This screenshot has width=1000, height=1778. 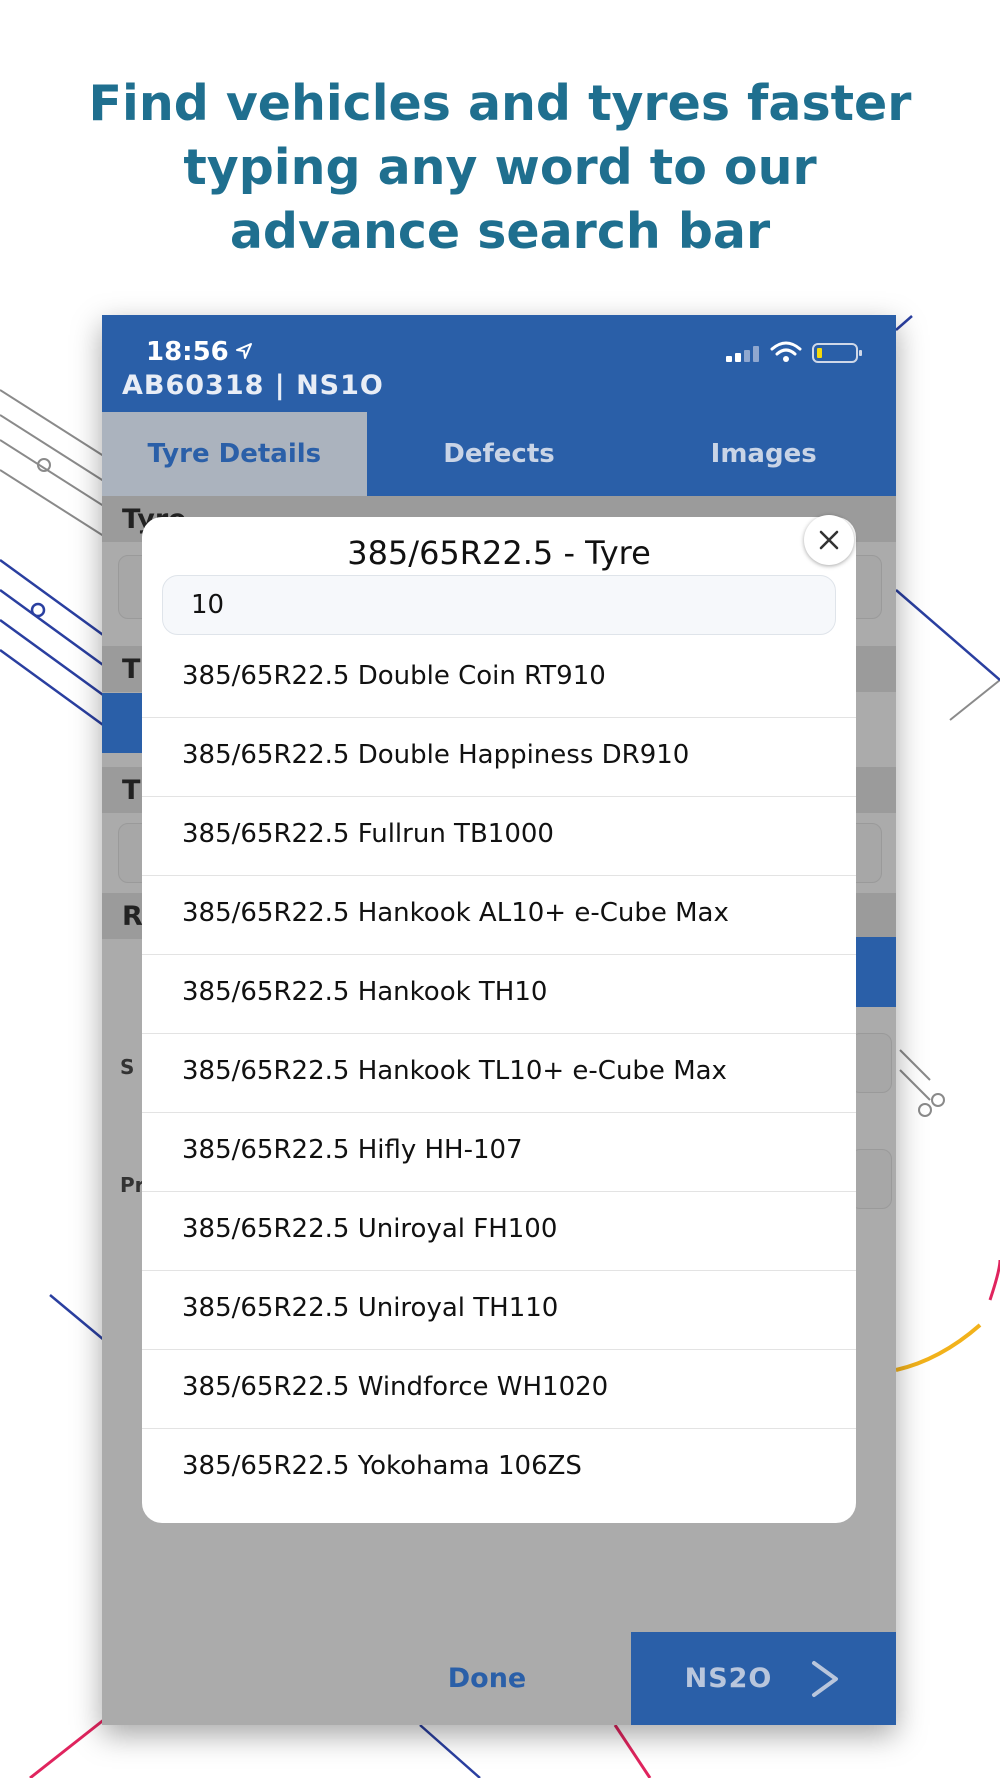 What do you see at coordinates (499, 1468) in the screenshot?
I see `list-item: 385/65R22.5 Yokohama 106ZS` at bounding box center [499, 1468].